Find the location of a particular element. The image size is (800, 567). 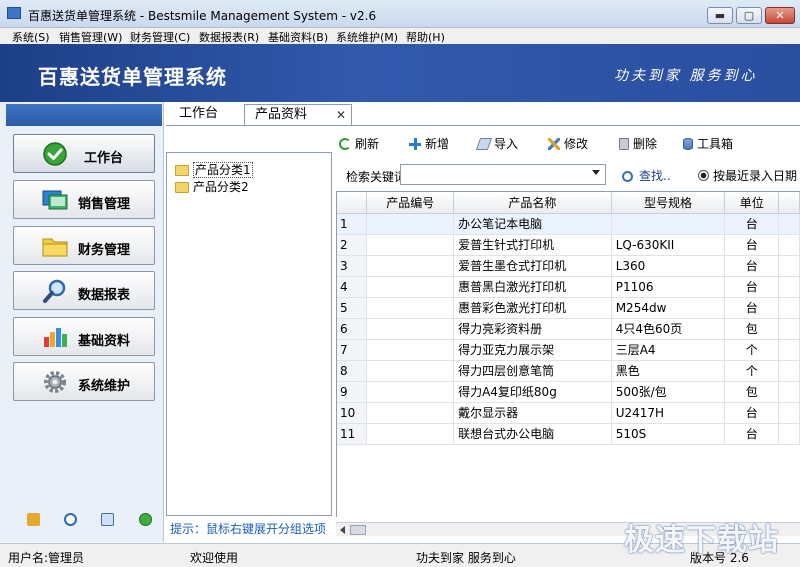

delete-button: 删除 is located at coordinates (638, 143).